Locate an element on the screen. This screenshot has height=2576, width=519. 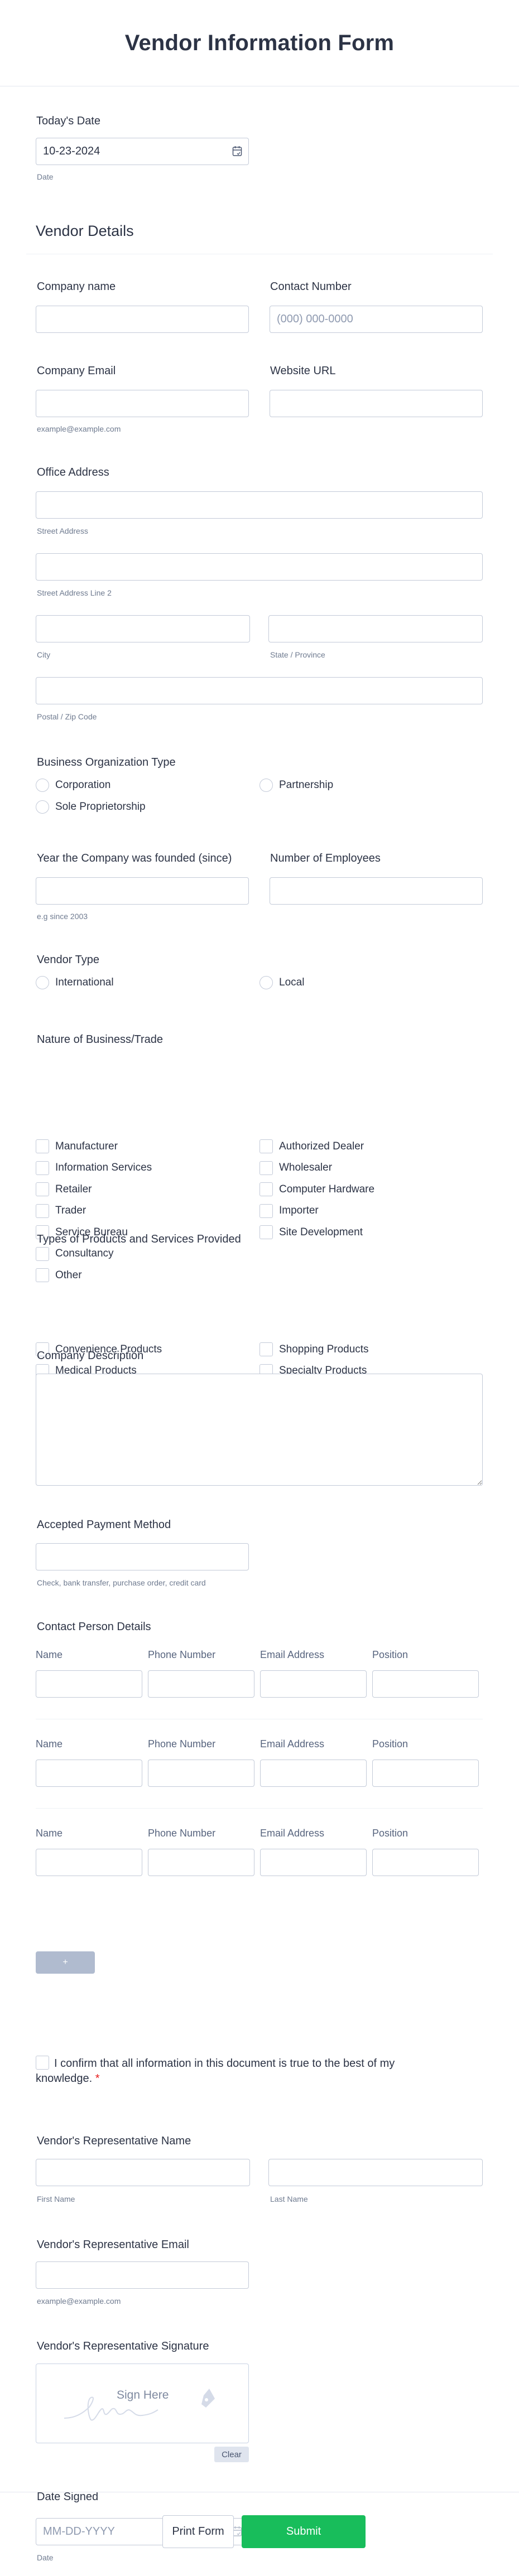
company-email-label: Company Email is located at coordinates (76, 371).